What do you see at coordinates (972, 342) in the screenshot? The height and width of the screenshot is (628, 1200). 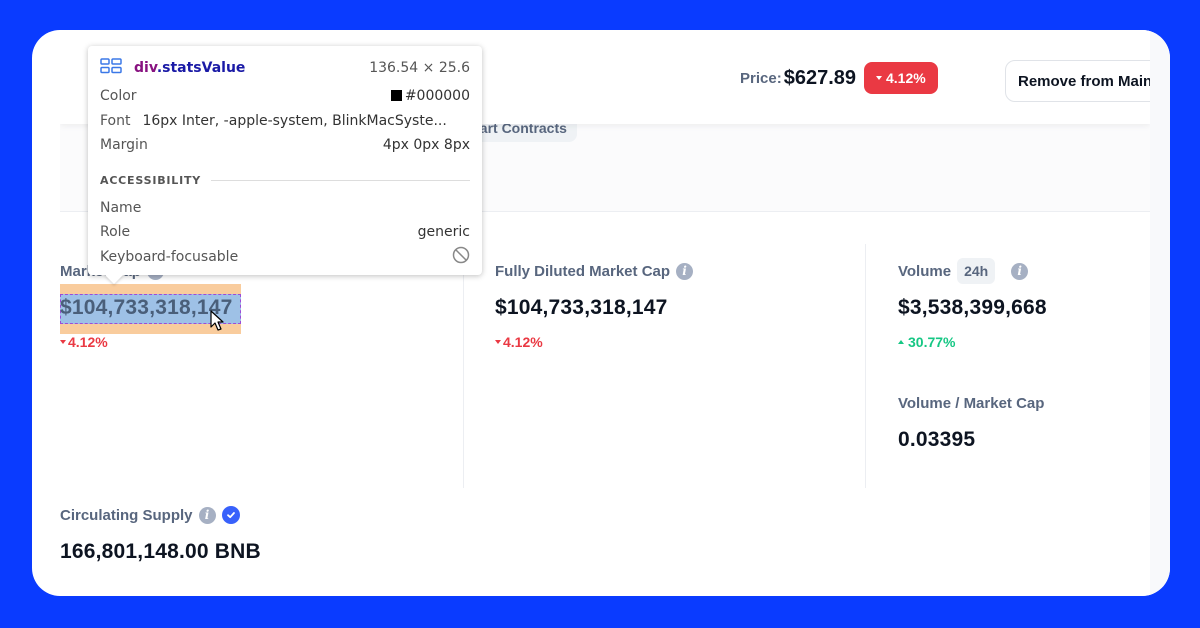 I see `stat-change: 30.77%` at bounding box center [972, 342].